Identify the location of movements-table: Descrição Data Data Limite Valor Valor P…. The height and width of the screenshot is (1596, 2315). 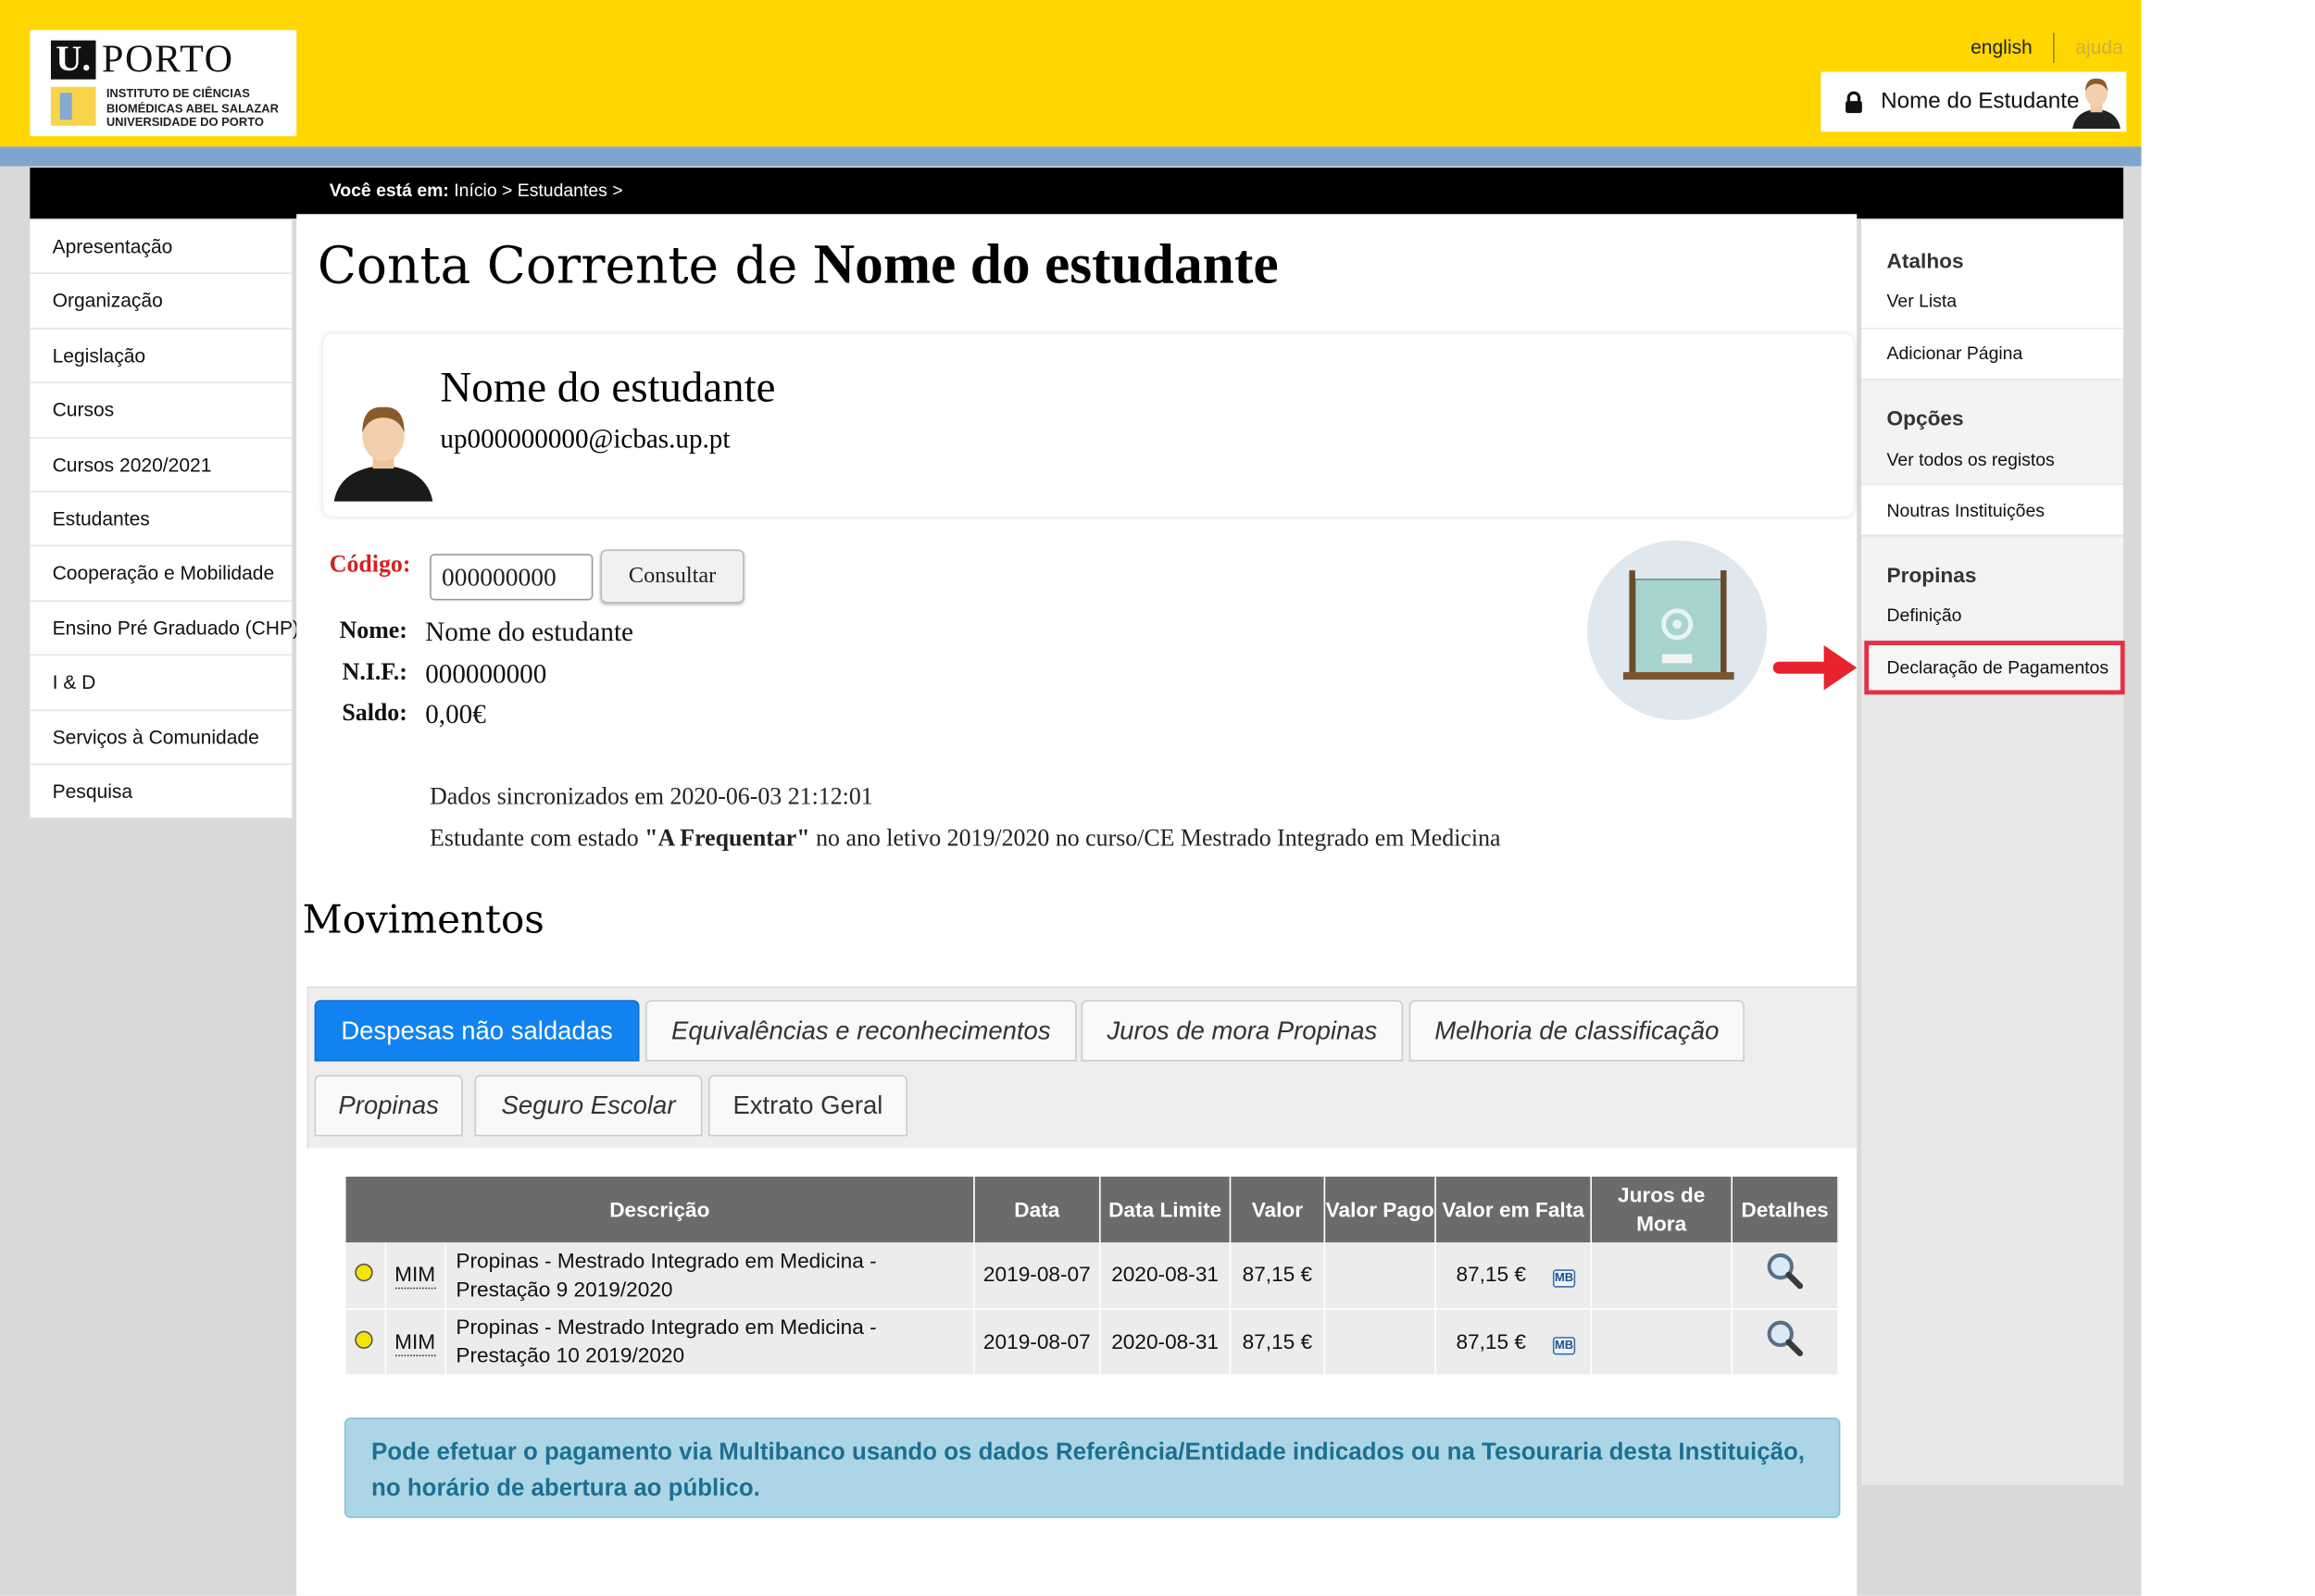
(1092, 1276).